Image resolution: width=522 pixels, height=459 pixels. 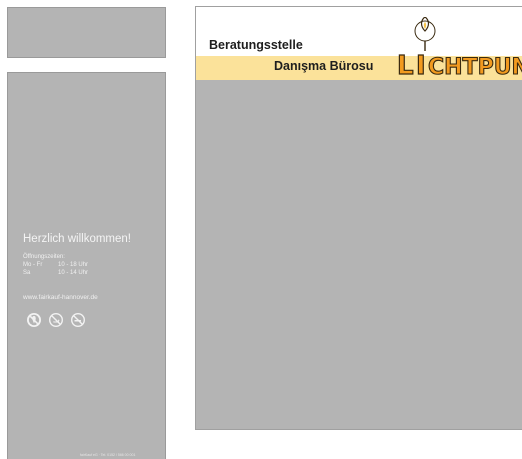 What do you see at coordinates (459, 48) in the screenshot?
I see `lichtpunkt-logo: L I CHTPUNKT` at bounding box center [459, 48].